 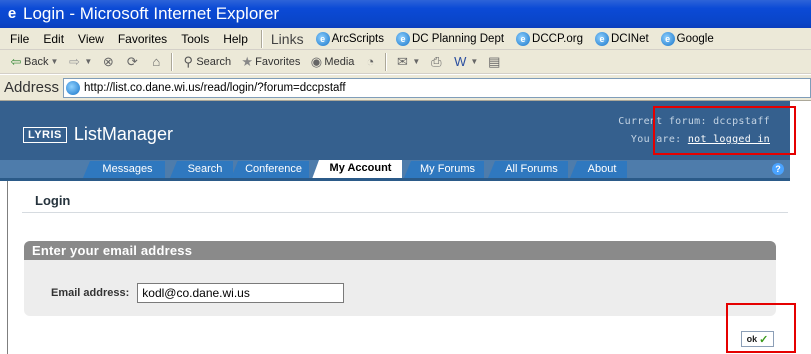 What do you see at coordinates (331, 62) in the screenshot?
I see `media-button: ◉ Media` at bounding box center [331, 62].